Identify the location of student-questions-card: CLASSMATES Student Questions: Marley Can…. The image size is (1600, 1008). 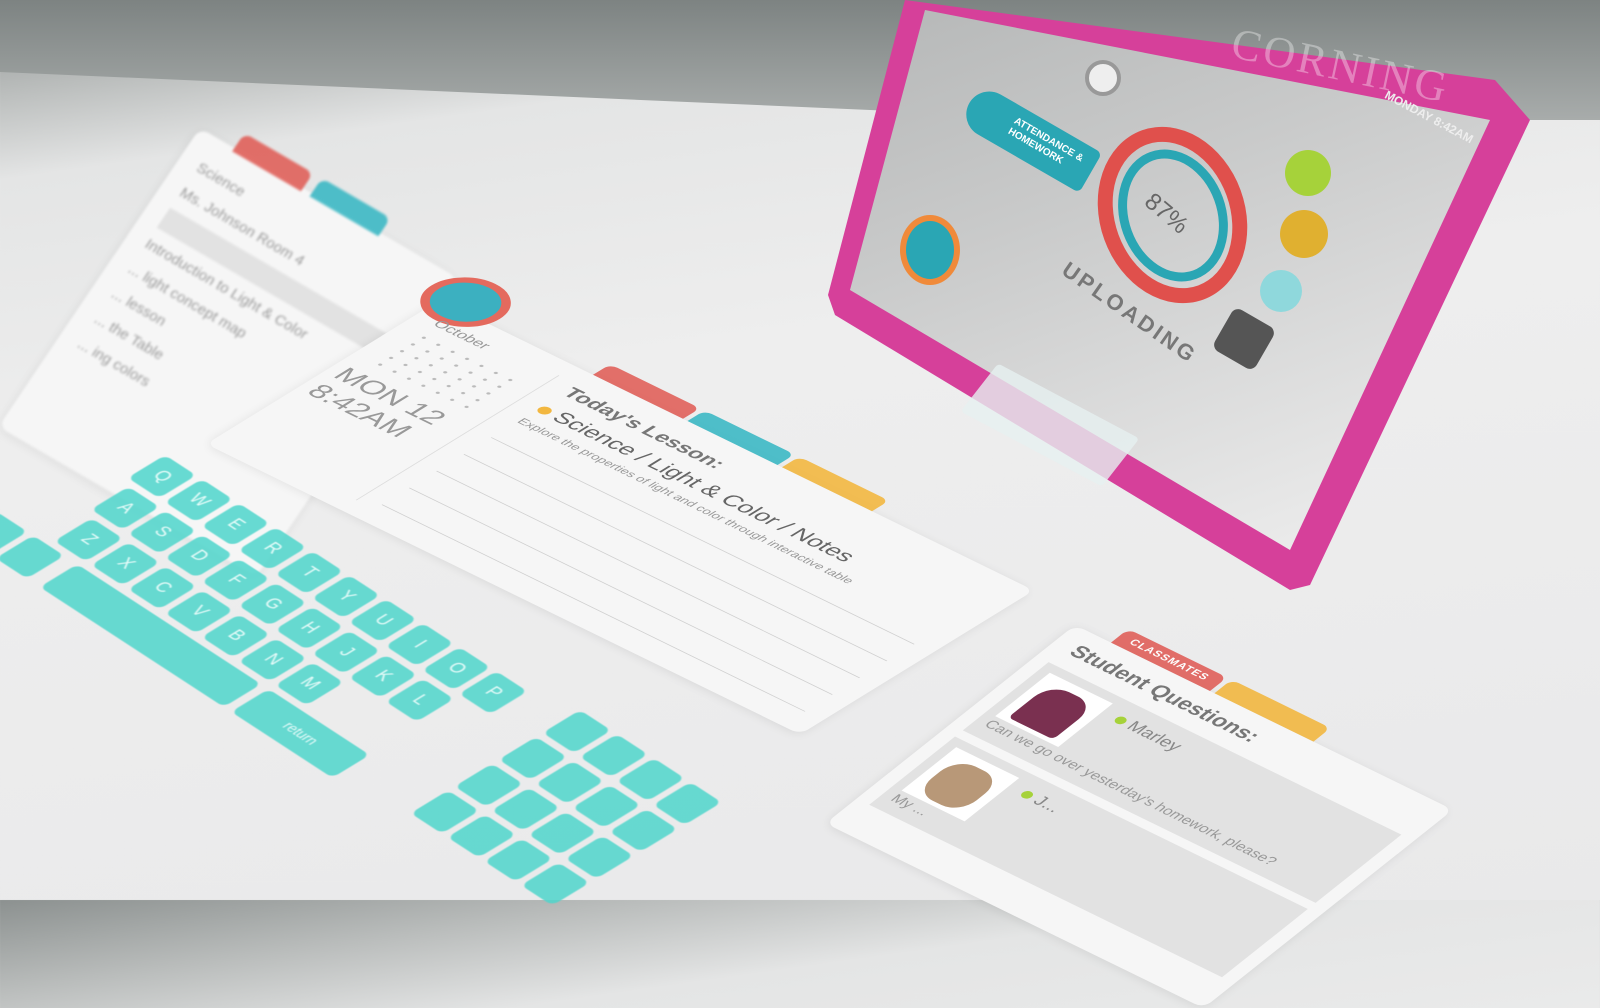
(1139, 816).